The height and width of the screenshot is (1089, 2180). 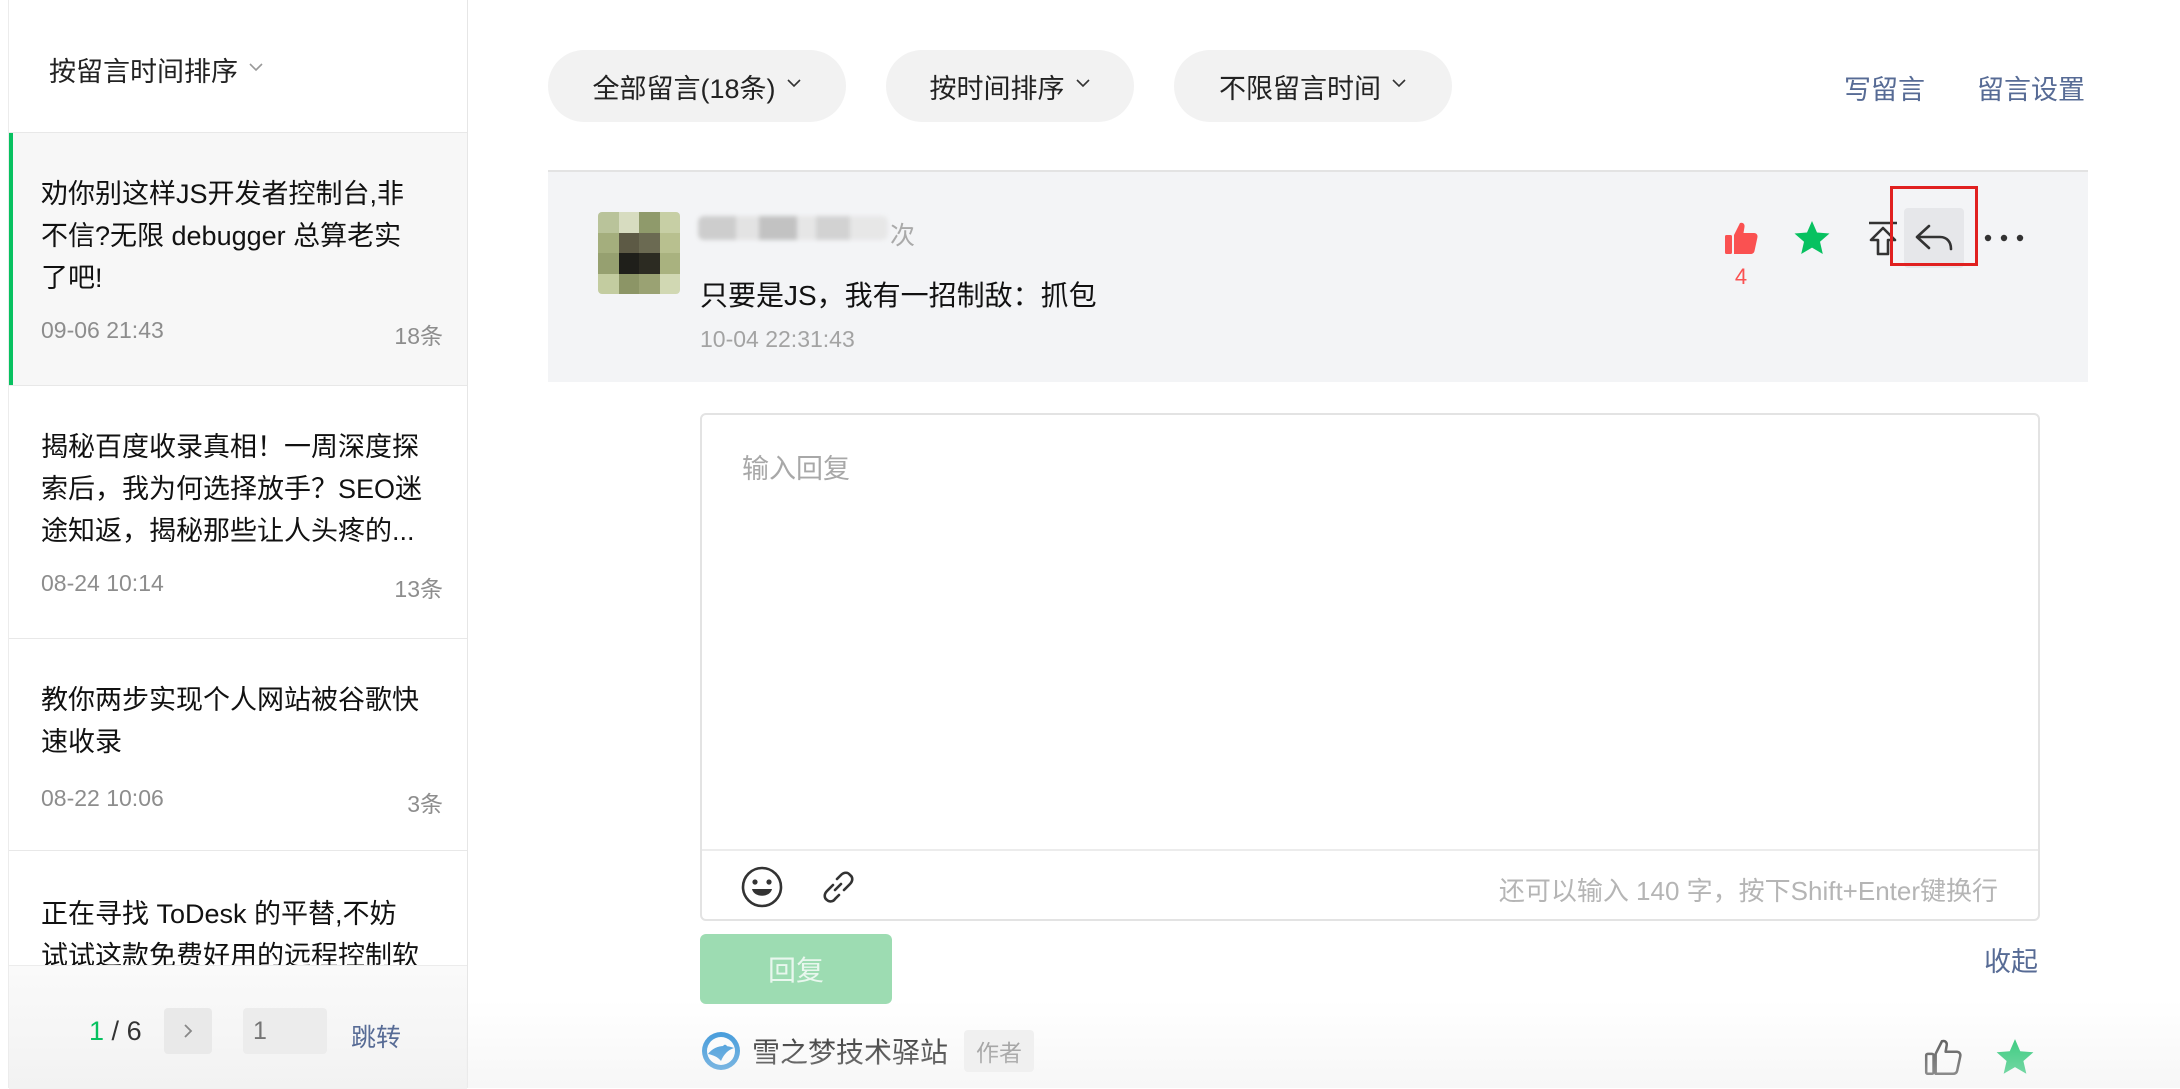 What do you see at coordinates (721, 1051) in the screenshot?
I see `author-logo-icon` at bounding box center [721, 1051].